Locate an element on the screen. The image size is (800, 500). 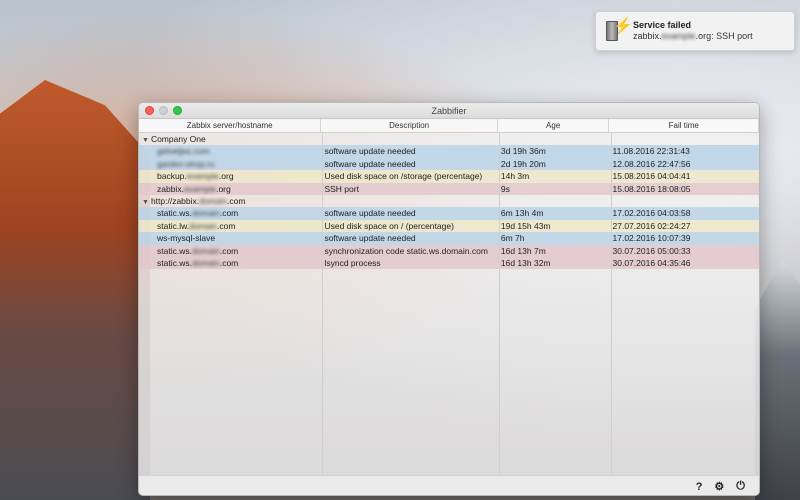
notif-host-prefix: zabbix. is located at coordinates (647, 36).